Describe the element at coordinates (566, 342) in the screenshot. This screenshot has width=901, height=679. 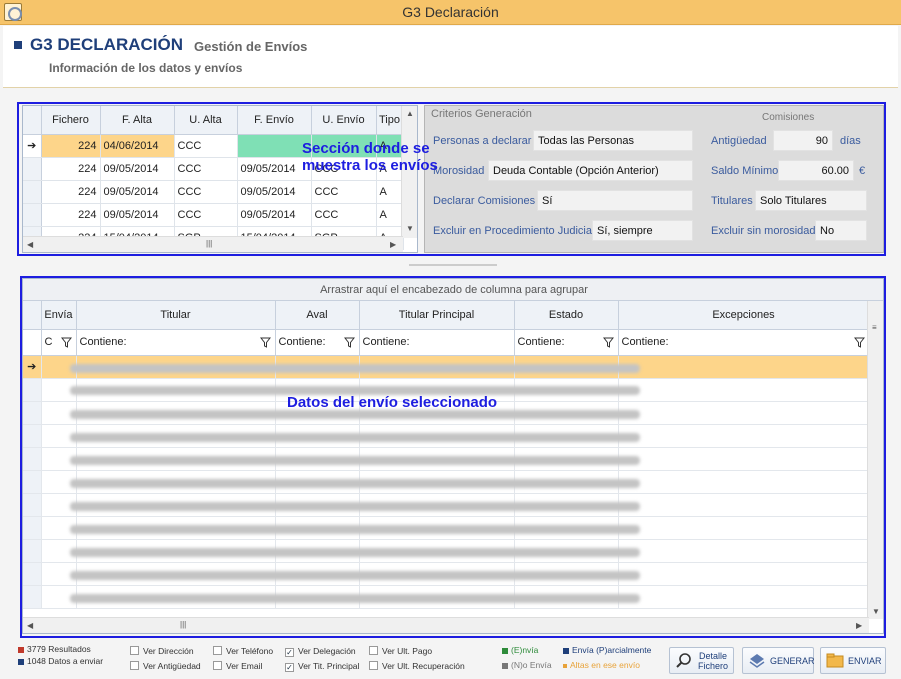
I see `filter-estado: Contiene:` at that location.